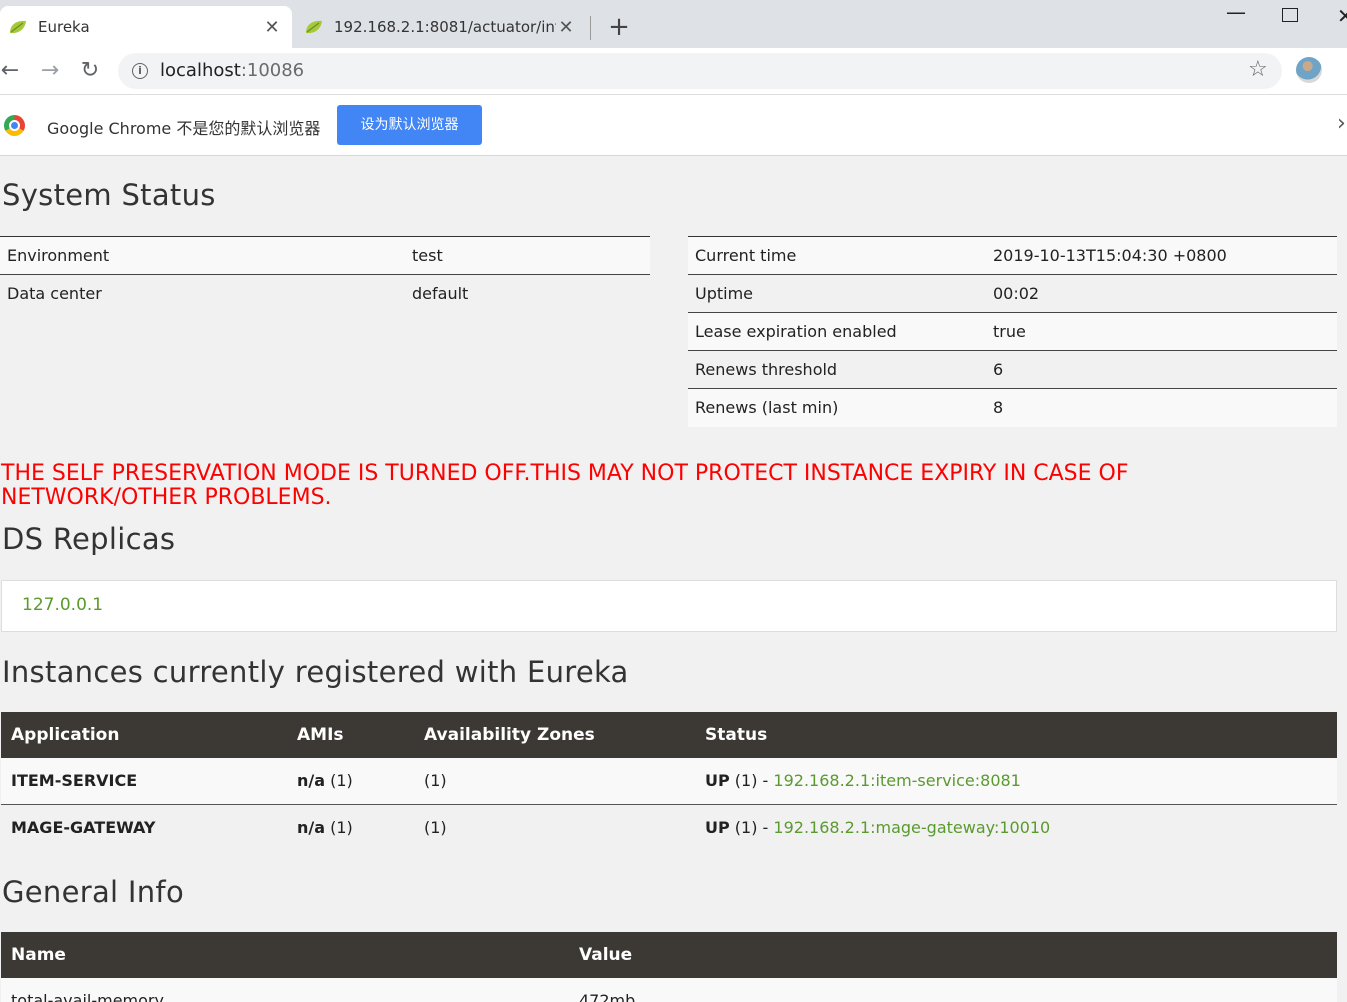 Image resolution: width=1347 pixels, height=1002 pixels. What do you see at coordinates (90, 71) in the screenshot?
I see `reload-icon: ↻` at bounding box center [90, 71].